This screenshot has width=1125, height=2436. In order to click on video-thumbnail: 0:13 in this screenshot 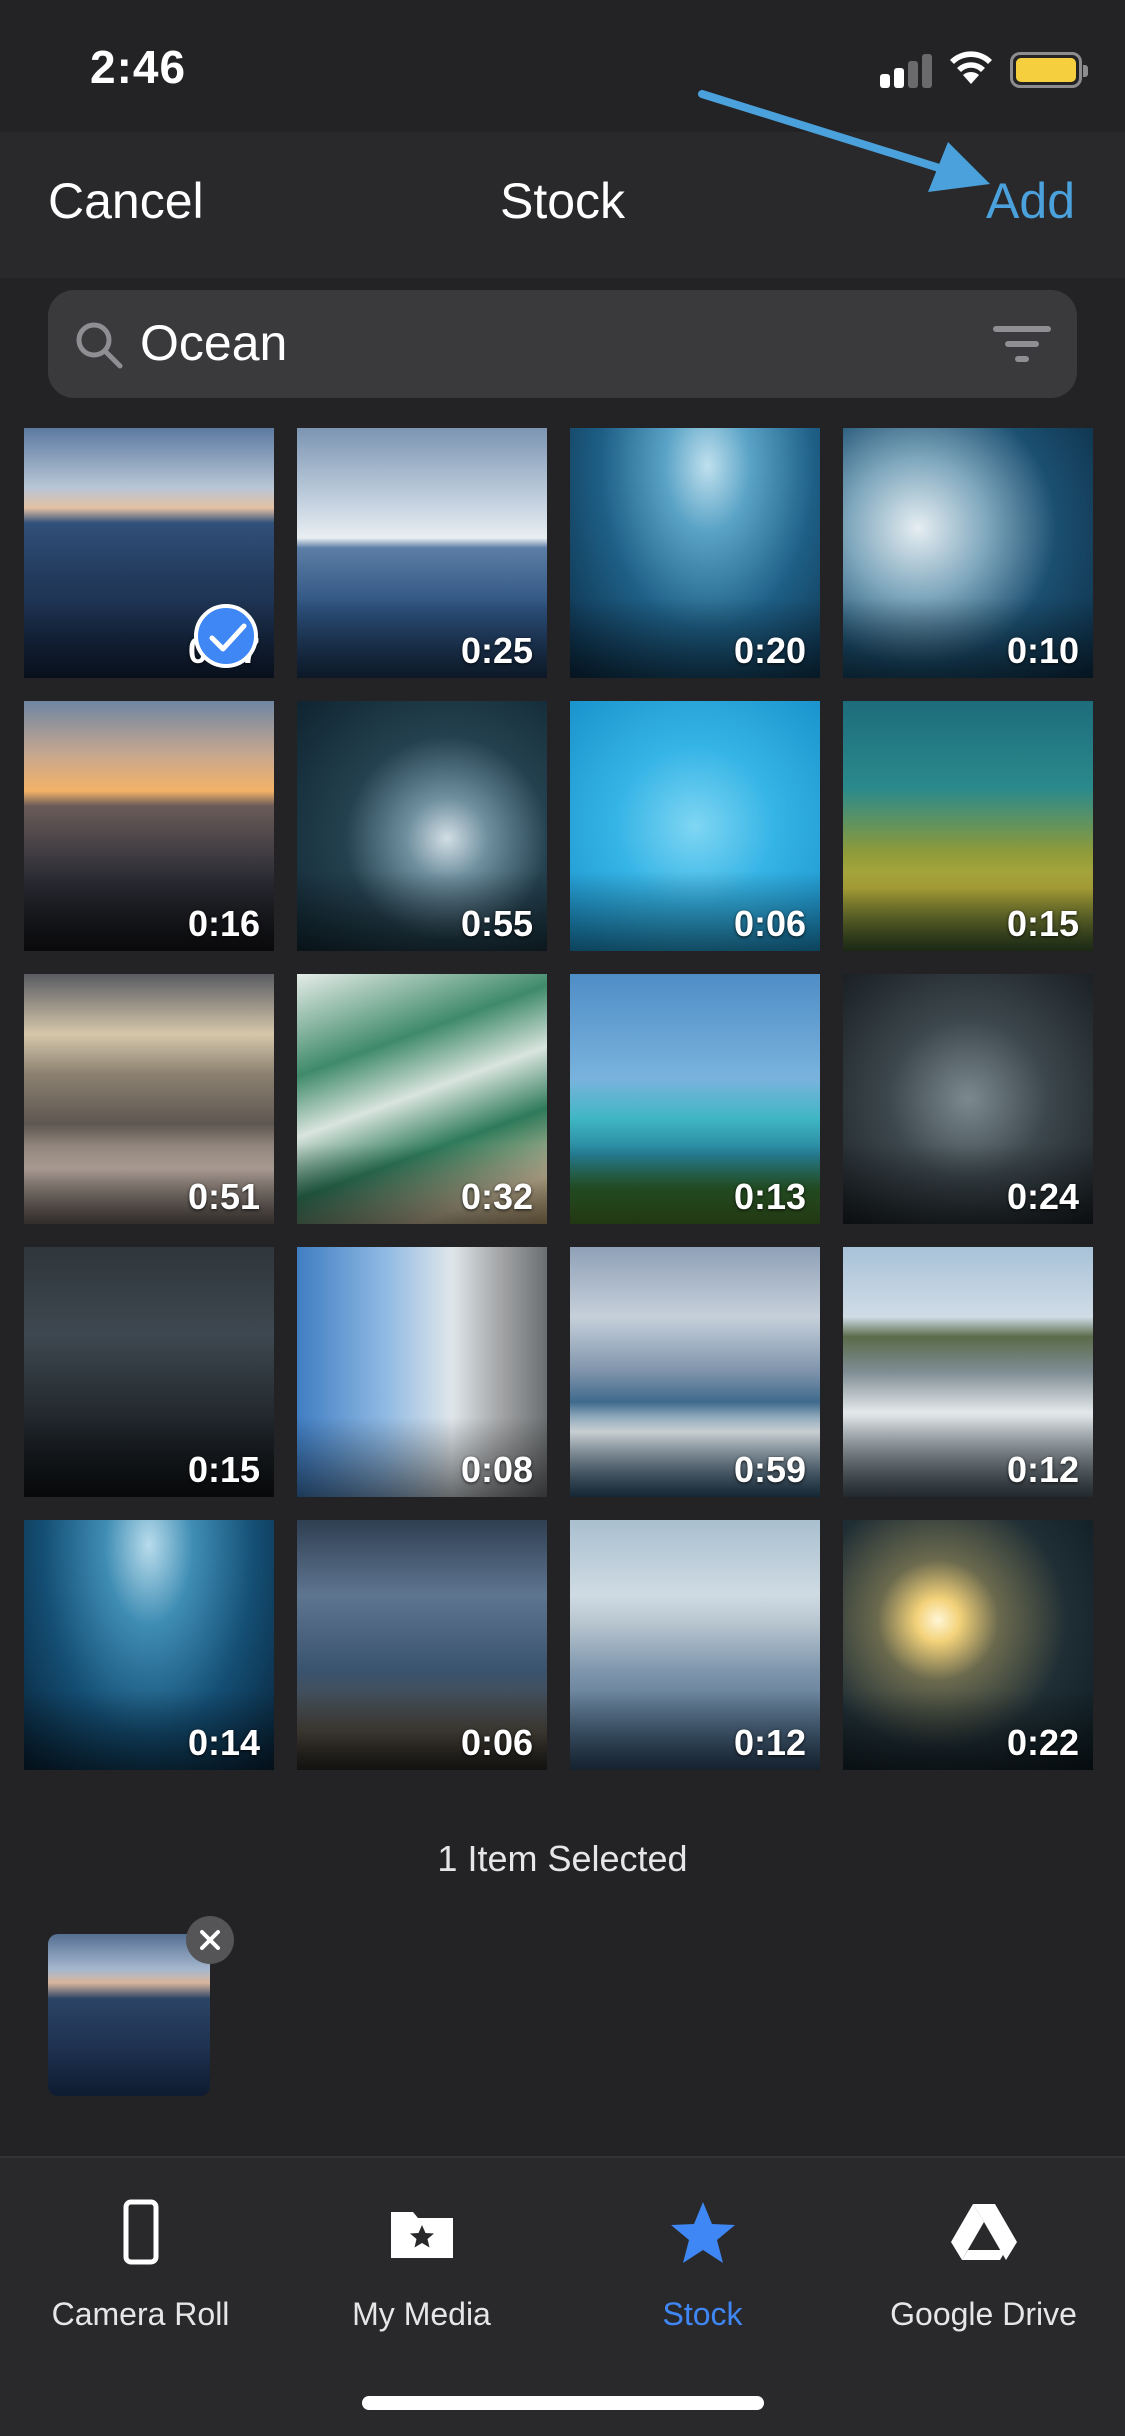, I will do `click(695, 1099)`.